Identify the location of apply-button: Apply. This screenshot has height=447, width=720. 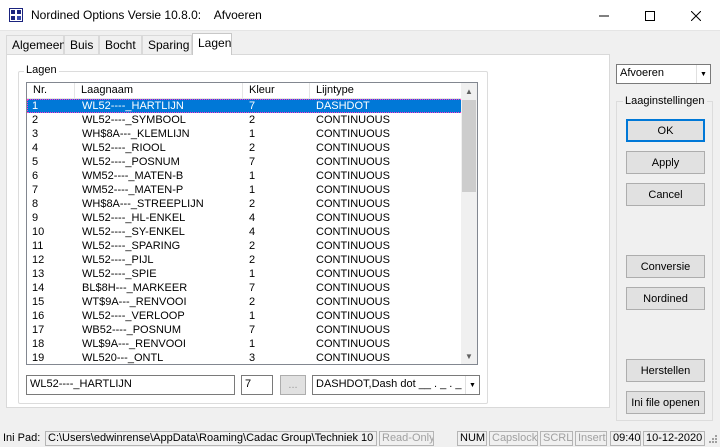
(665, 162).